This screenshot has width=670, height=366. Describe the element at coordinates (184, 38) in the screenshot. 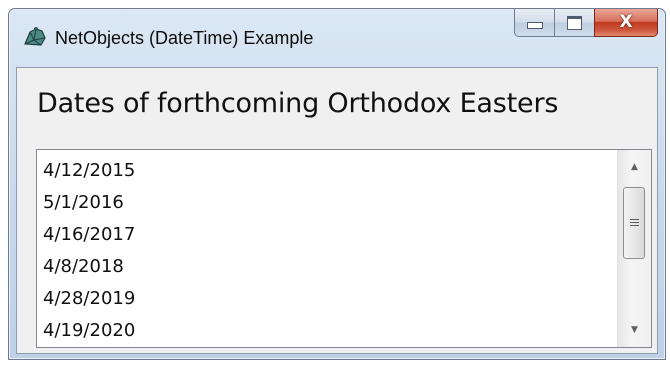

I see `window-title: NetObjects (DateTime) Example` at that location.